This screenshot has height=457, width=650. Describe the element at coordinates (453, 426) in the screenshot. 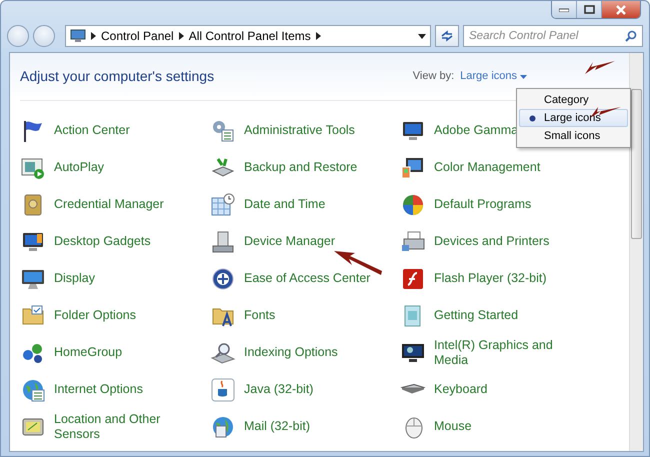

I see `control-panel-link: Mouse` at that location.